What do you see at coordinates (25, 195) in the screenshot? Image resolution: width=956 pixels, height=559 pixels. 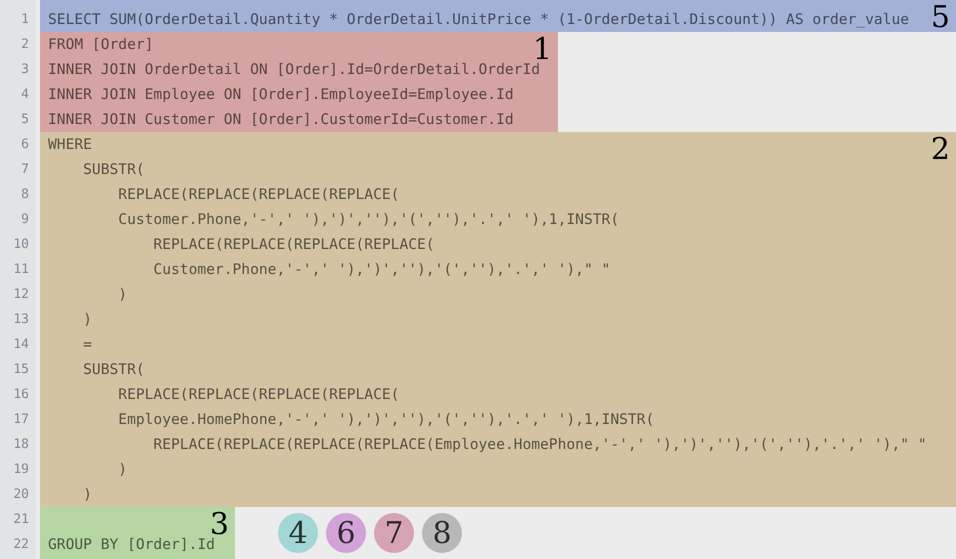 I see `line-number: 8` at bounding box center [25, 195].